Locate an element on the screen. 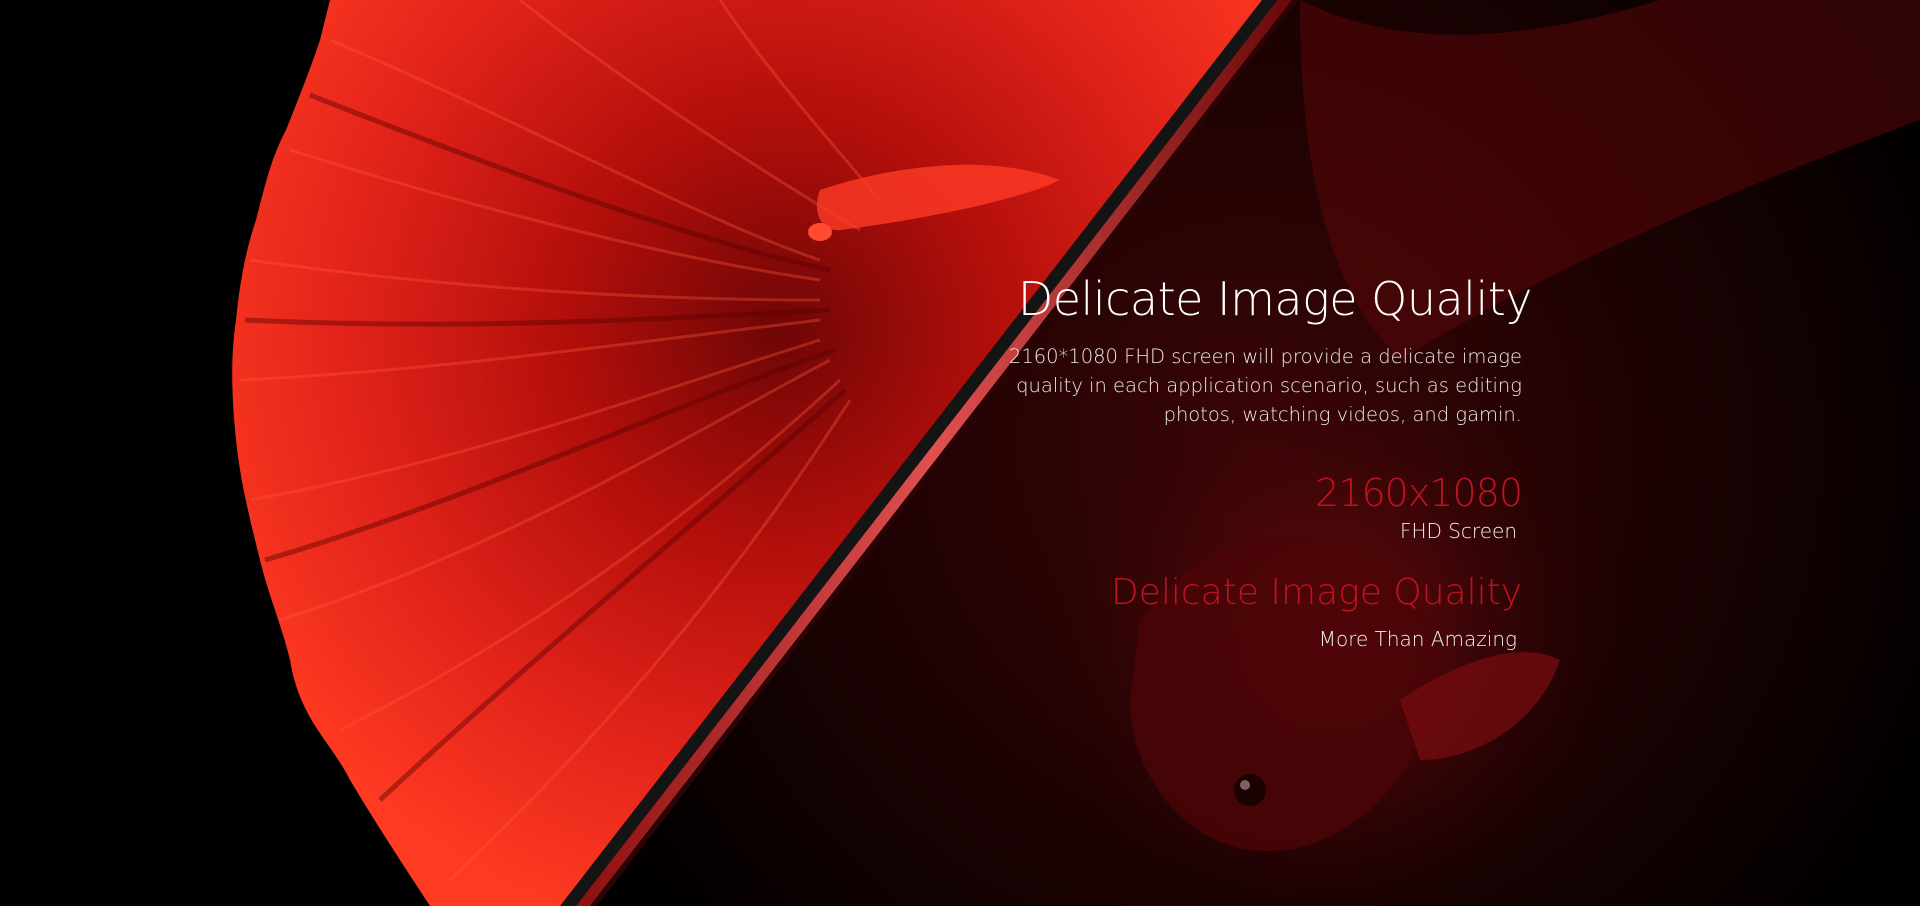 The image size is (1920, 906). tagline-block: Delicate Image Quality More Than Amazing is located at coordinates (1252, 612).